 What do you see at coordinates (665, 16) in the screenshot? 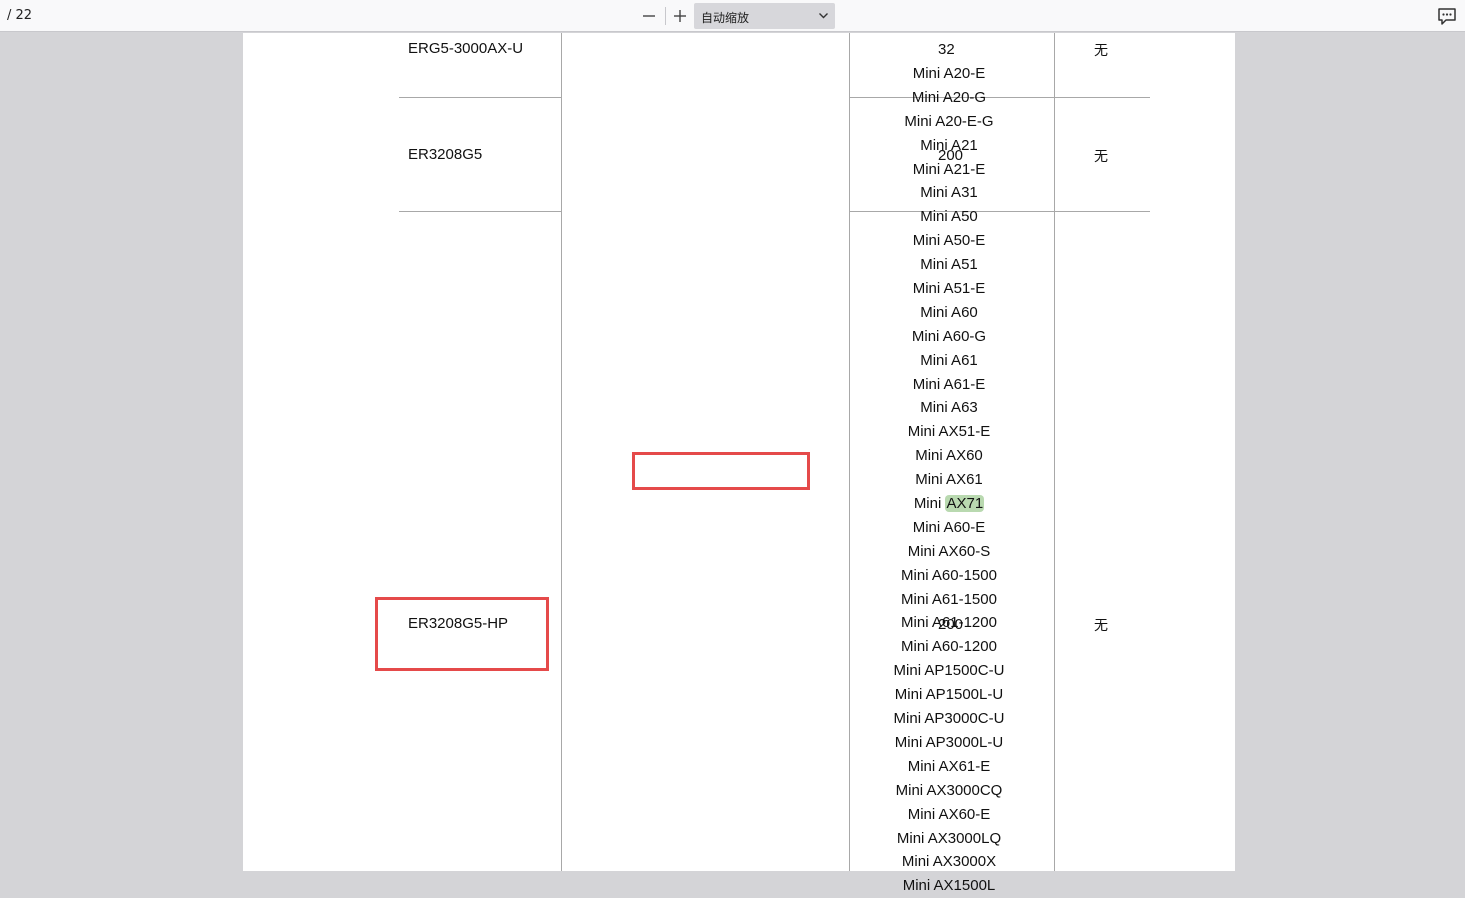
I see `toolbar-separator` at bounding box center [665, 16].